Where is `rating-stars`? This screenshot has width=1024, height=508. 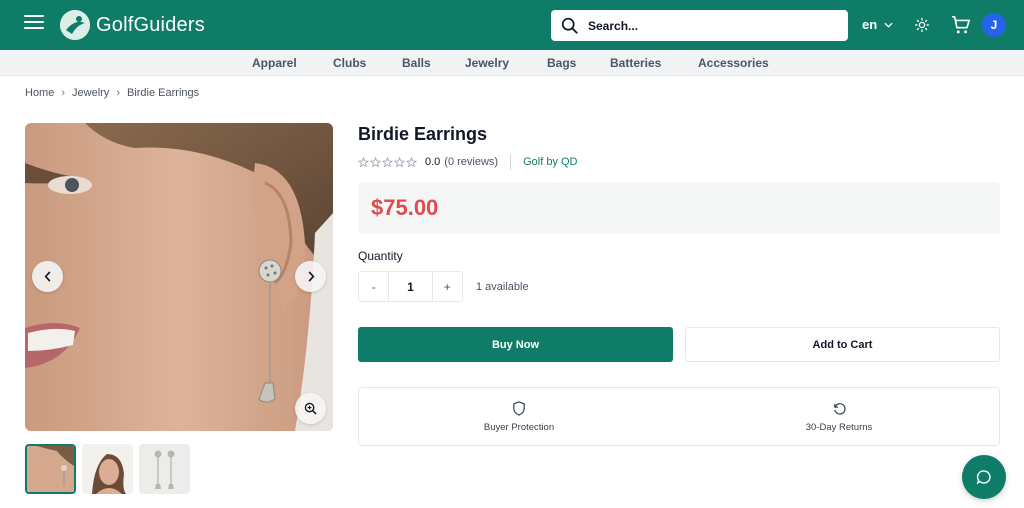 rating-stars is located at coordinates (387, 162).